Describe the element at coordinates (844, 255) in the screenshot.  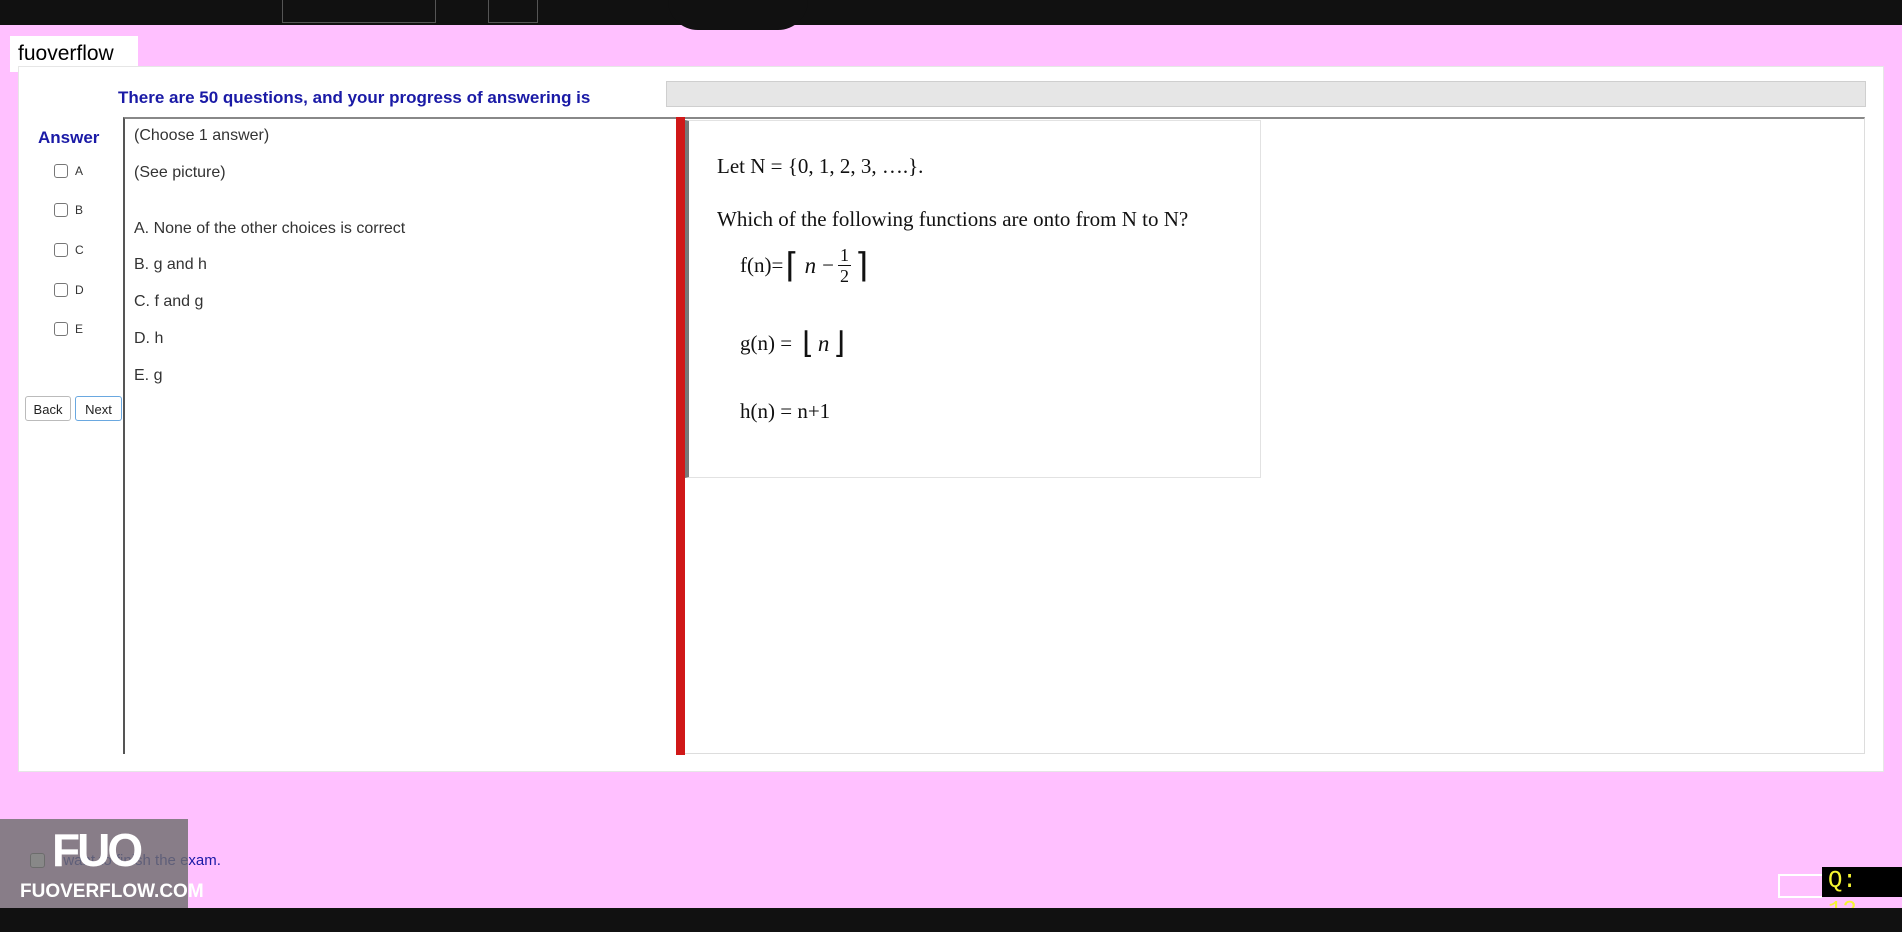
I see `f-numerator: 1` at that location.